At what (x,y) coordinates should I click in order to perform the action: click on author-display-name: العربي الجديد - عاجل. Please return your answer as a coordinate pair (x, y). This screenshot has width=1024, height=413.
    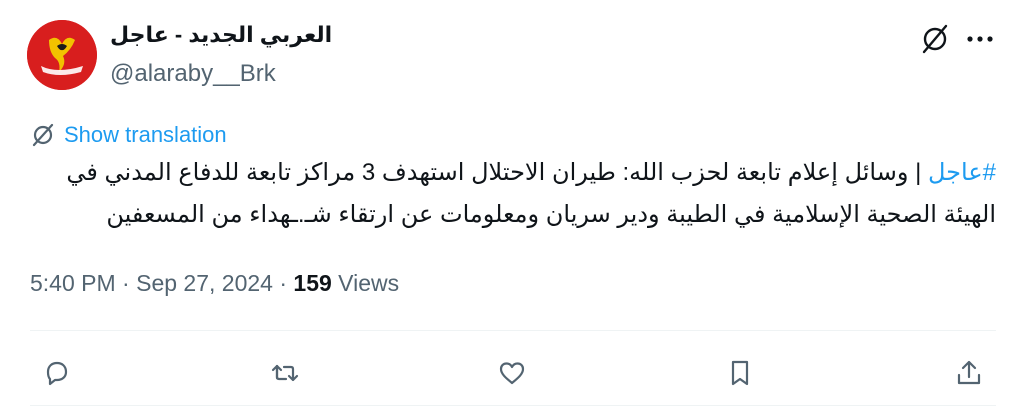
    Looking at the image, I should click on (221, 35).